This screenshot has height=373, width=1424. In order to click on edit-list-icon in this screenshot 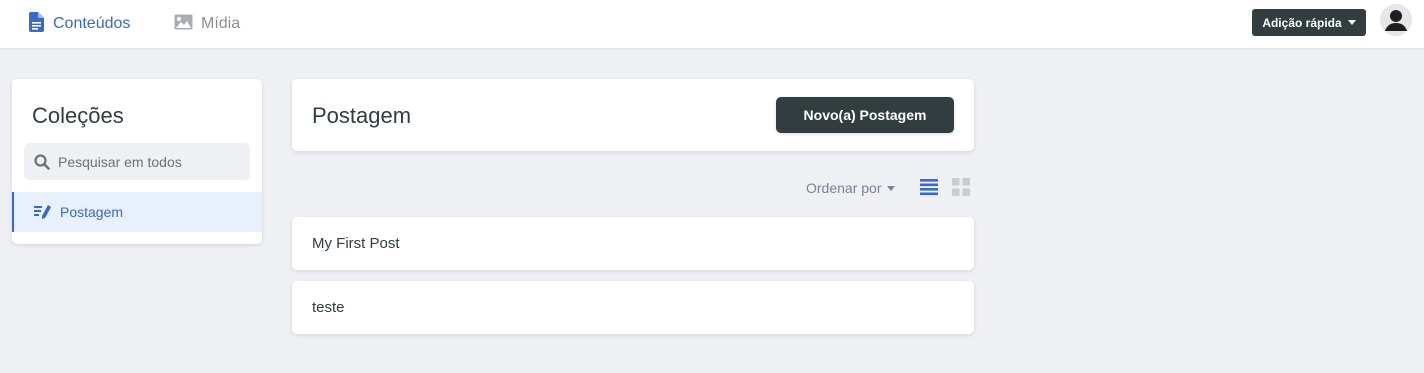, I will do `click(43, 212)`.